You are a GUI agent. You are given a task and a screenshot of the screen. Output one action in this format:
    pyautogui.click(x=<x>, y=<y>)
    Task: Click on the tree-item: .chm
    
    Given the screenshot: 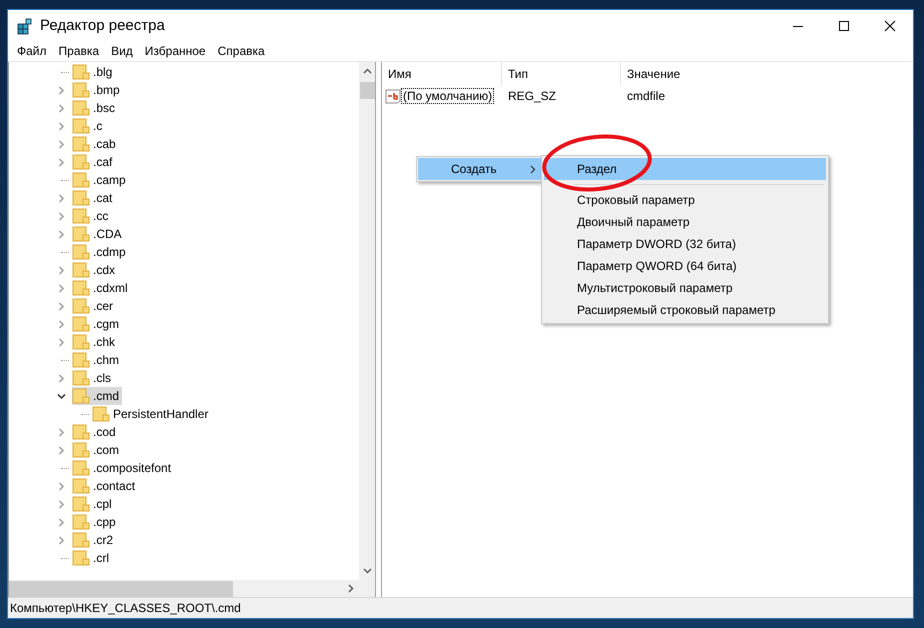 What is the action you would take?
    pyautogui.click(x=97, y=360)
    